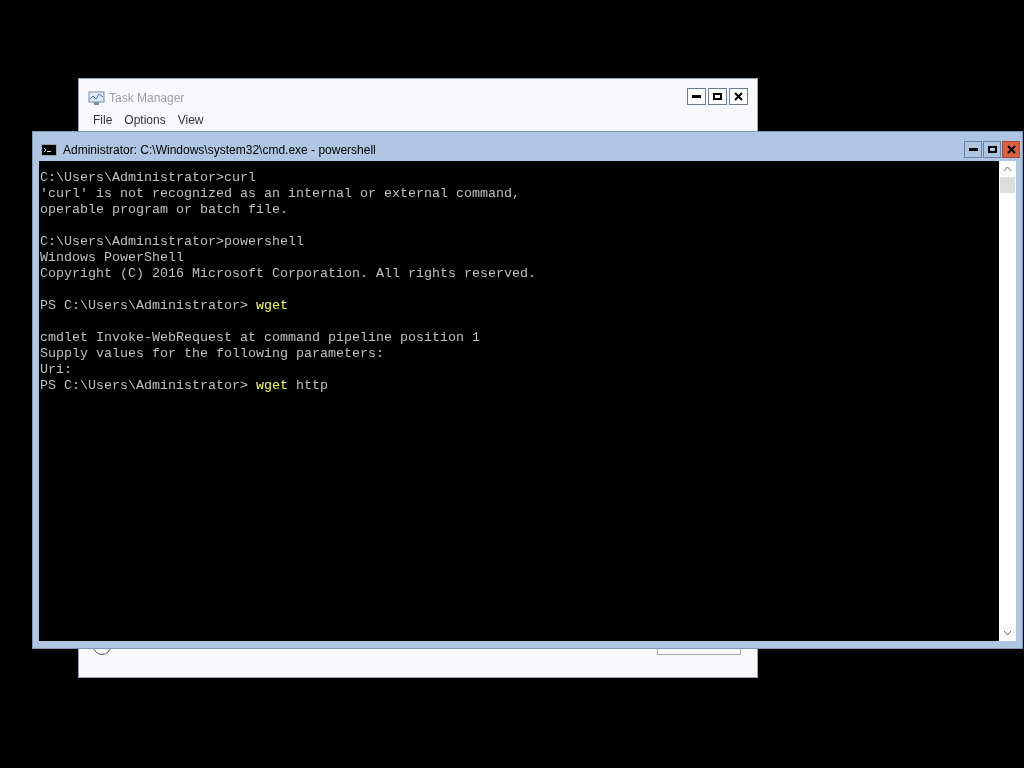 The height and width of the screenshot is (768, 1024). What do you see at coordinates (56, 370) in the screenshot?
I see `console-text: Uri:` at bounding box center [56, 370].